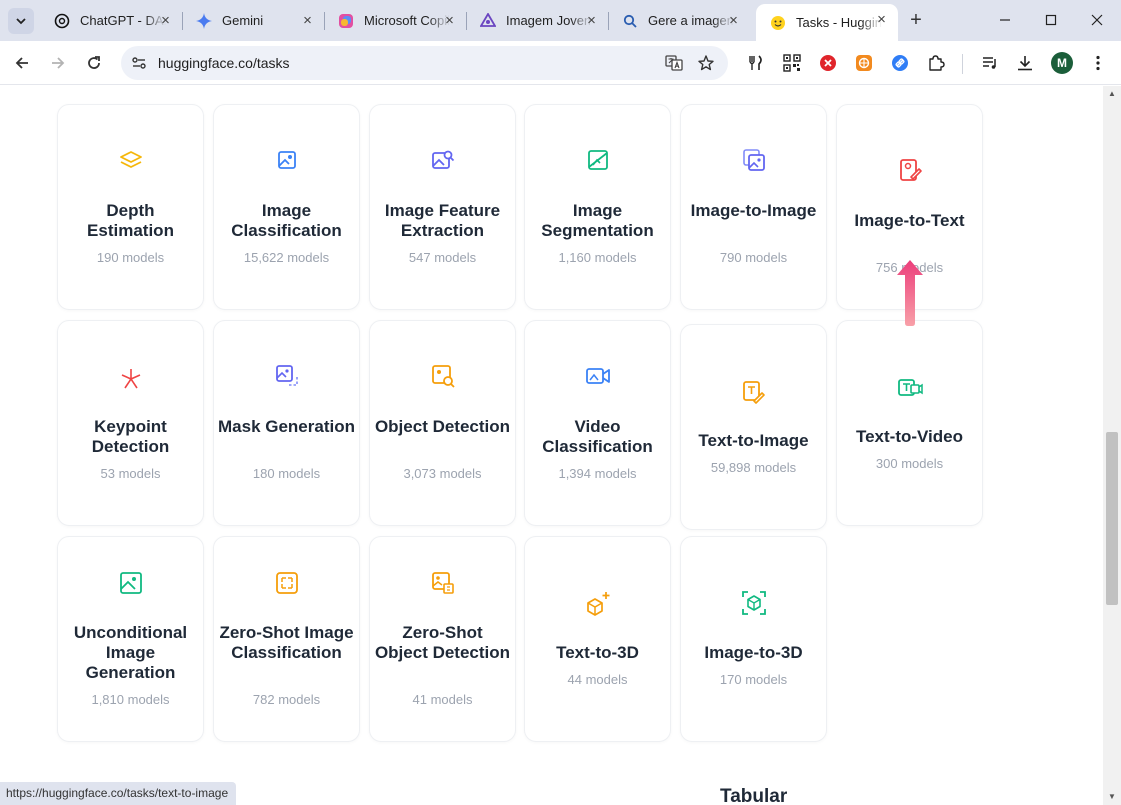 Image resolution: width=1121 pixels, height=805 pixels. I want to click on text-to-image-icon, so click(753, 392).